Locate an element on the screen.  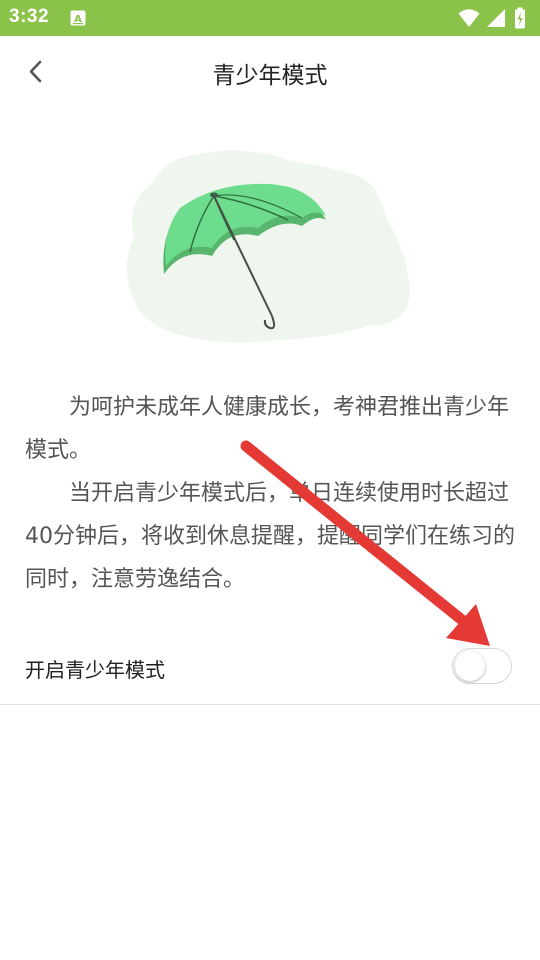
toggle-knob is located at coordinates (470, 666).